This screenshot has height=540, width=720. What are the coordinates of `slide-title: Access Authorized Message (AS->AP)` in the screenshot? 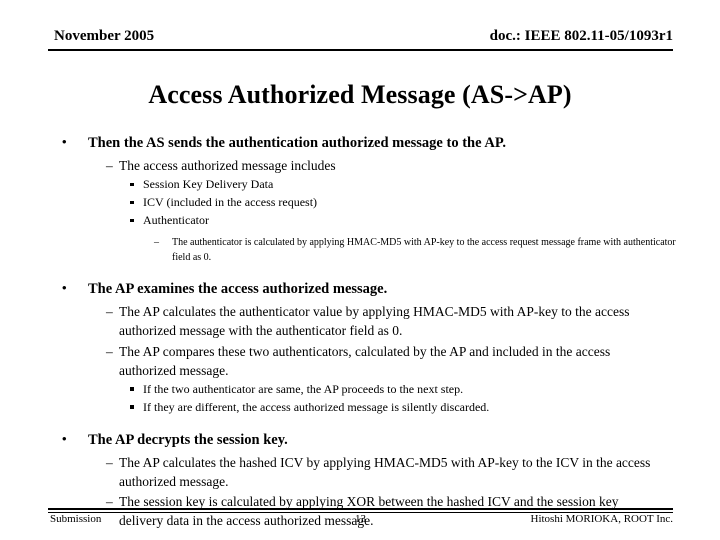 It's located at (360, 94).